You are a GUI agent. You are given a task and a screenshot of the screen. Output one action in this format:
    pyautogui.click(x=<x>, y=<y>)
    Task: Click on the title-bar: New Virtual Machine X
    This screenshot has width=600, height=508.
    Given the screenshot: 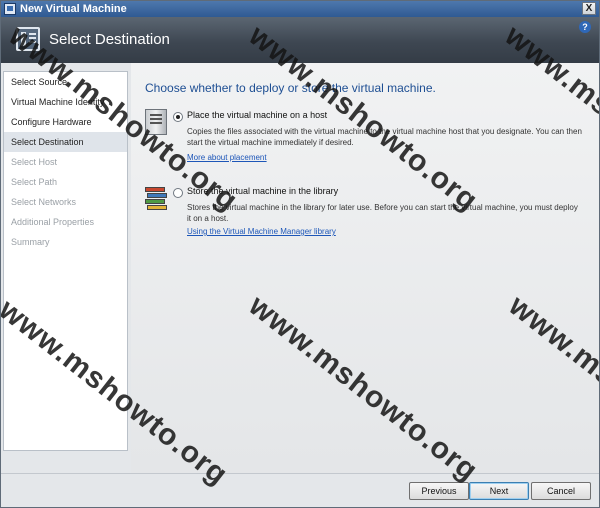 What is the action you would take?
    pyautogui.click(x=300, y=9)
    